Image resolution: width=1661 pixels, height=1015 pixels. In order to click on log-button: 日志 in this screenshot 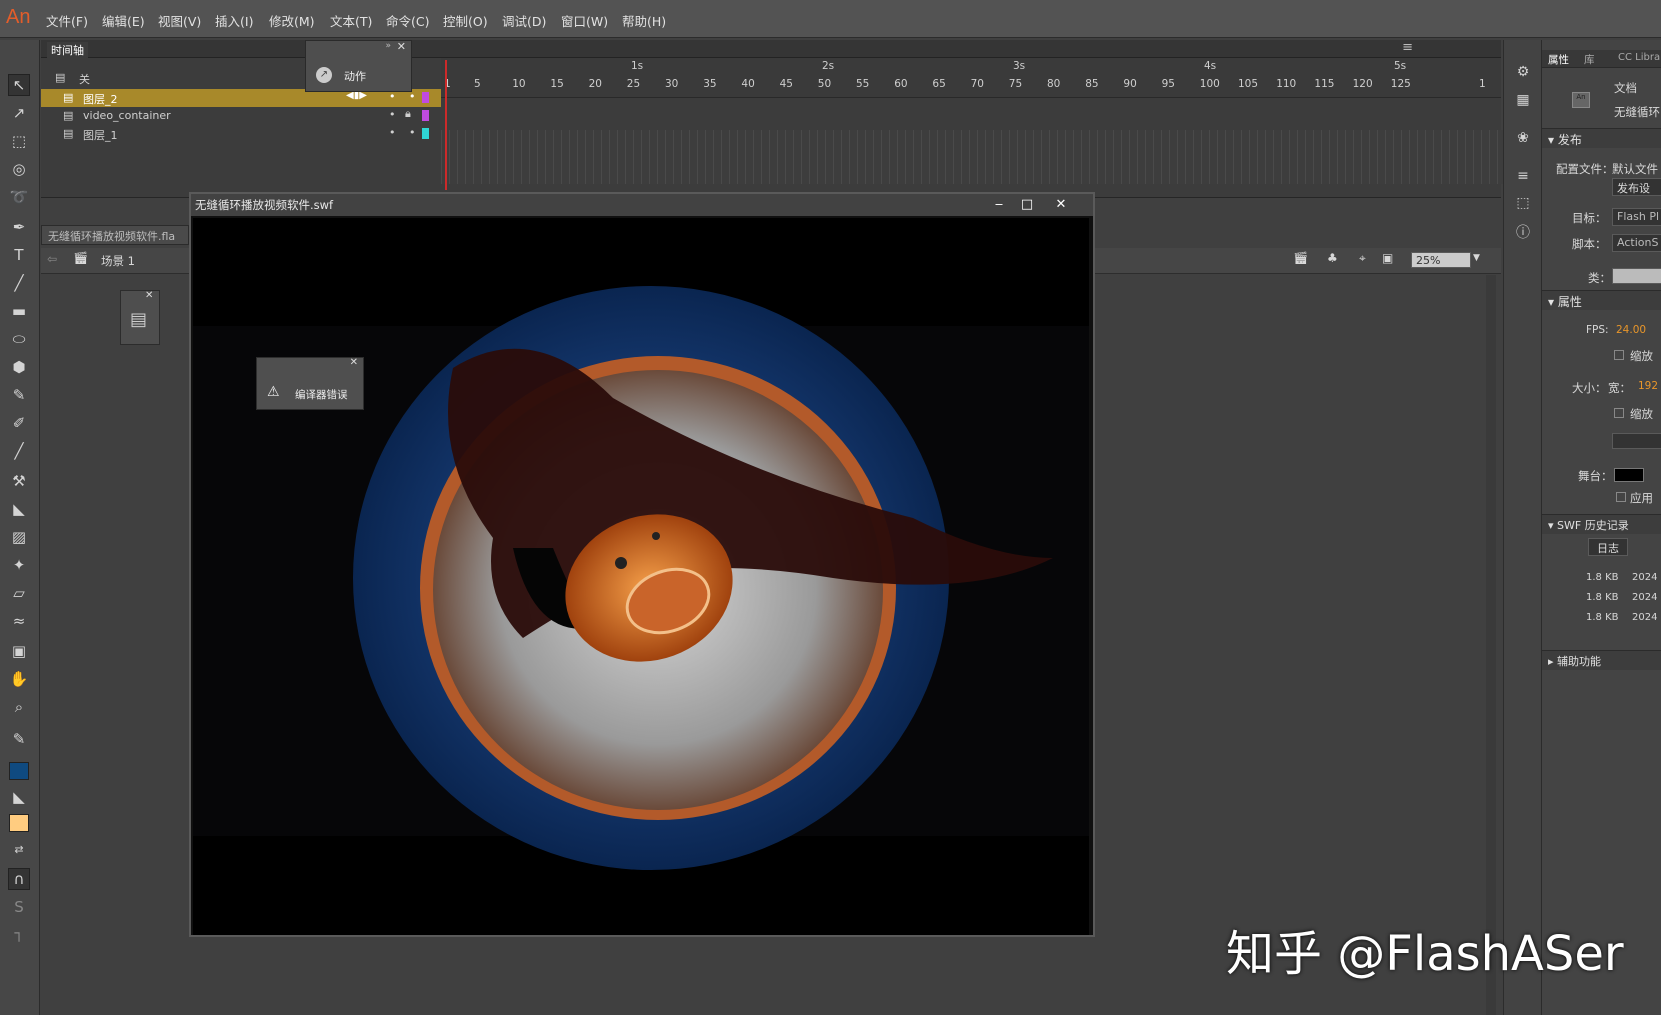, I will do `click(1608, 547)`.